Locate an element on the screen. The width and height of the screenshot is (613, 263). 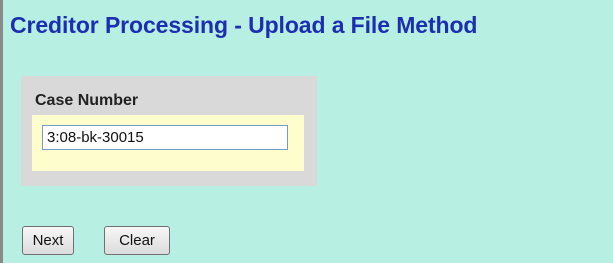
case-number-field-container is located at coordinates (168, 143).